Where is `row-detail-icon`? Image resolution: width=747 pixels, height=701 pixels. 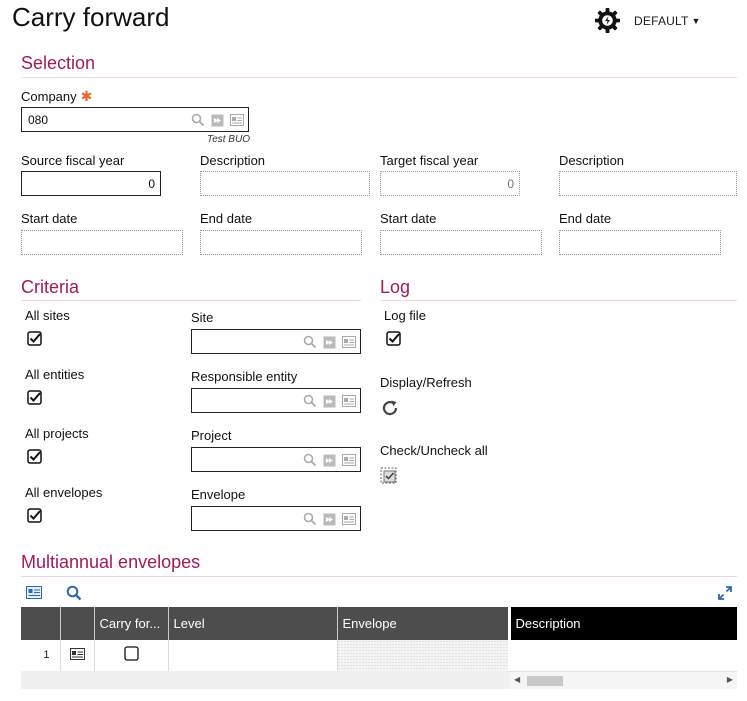 row-detail-icon is located at coordinates (77, 653).